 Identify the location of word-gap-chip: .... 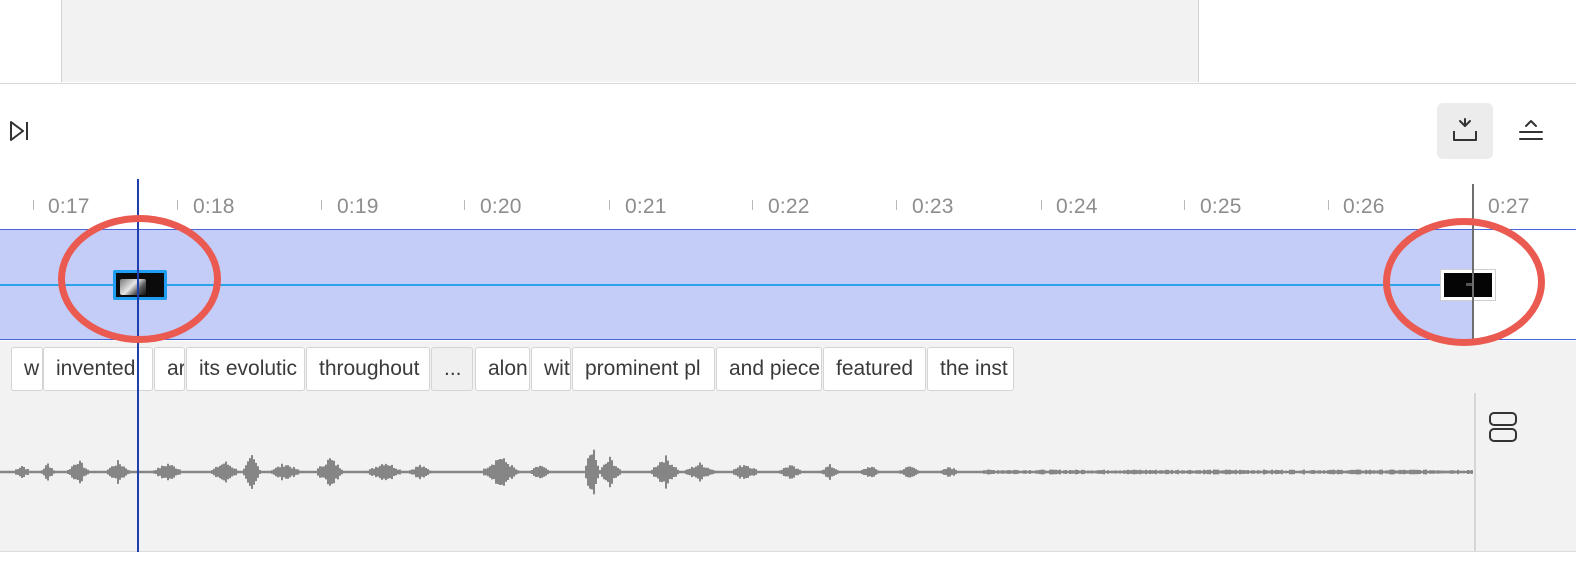
(452, 369).